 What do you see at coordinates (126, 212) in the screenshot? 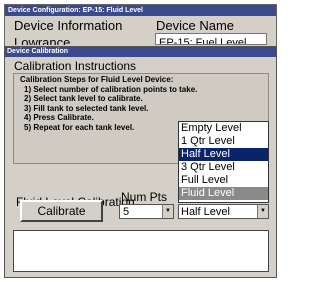
I see `num-pts-value: 5` at bounding box center [126, 212].